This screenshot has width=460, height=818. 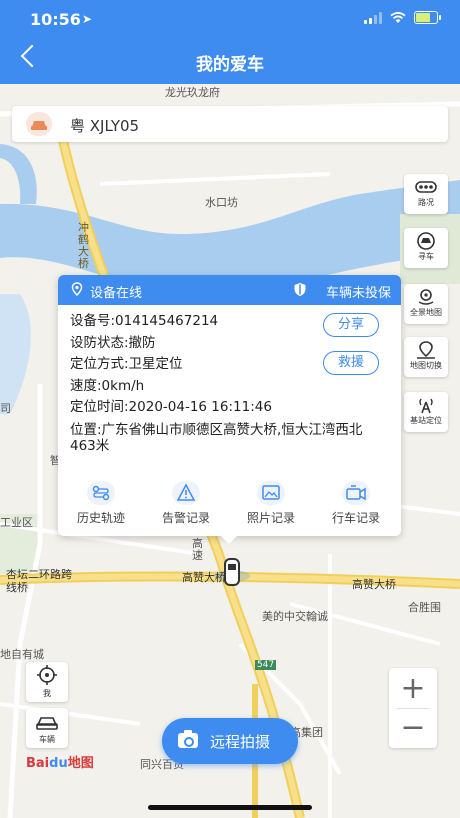 I want to click on zoom-out-button: −, so click(x=413, y=728).